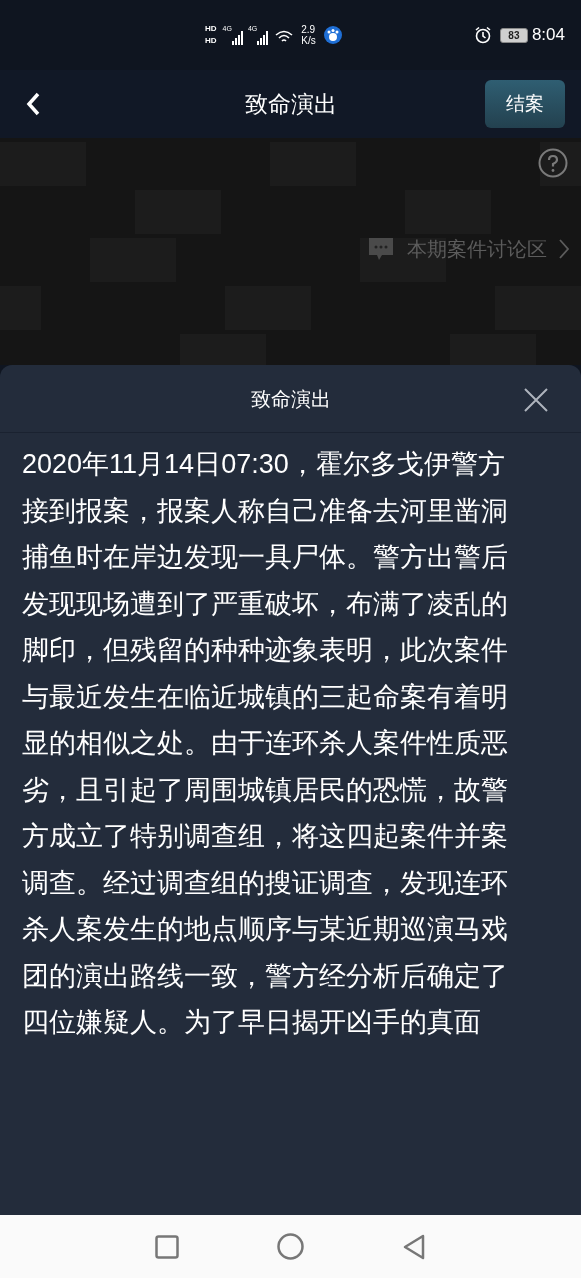  I want to click on close-icon, so click(536, 400).